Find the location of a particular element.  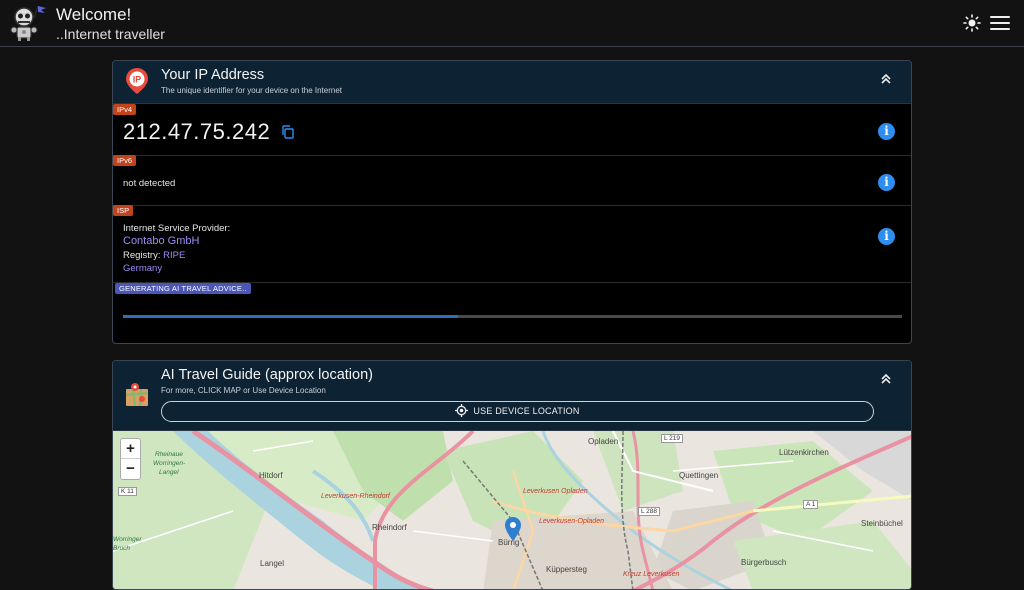

ipv6-info-icon: i is located at coordinates (886, 182).